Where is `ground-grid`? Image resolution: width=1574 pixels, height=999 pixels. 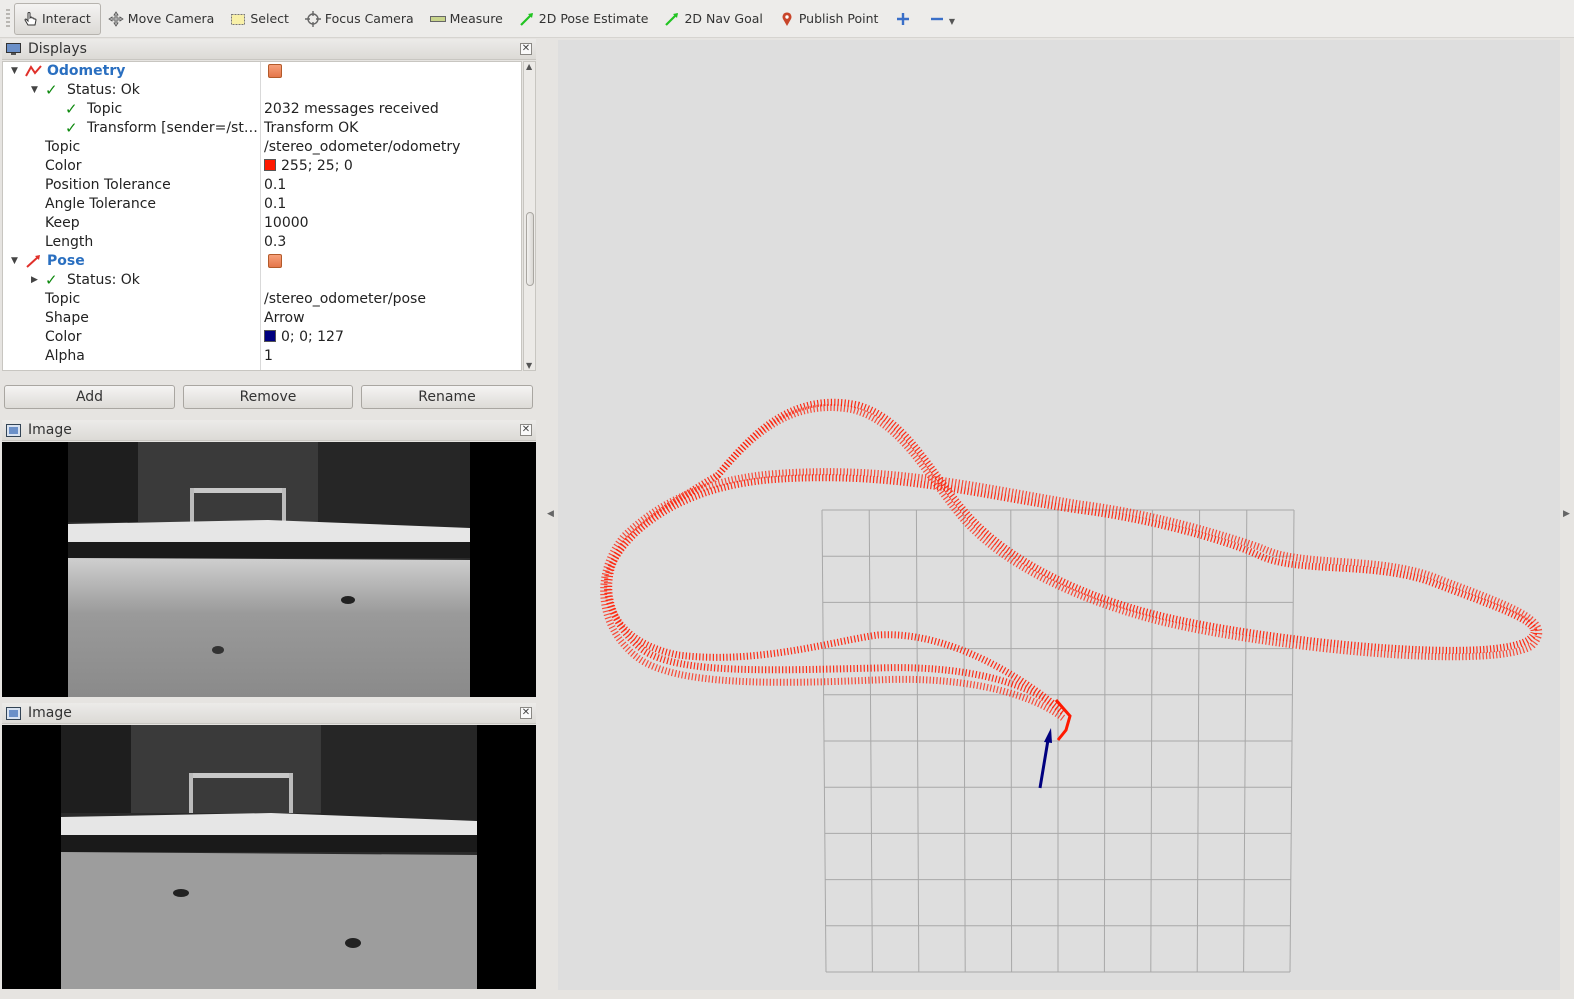
ground-grid is located at coordinates (1058, 741).